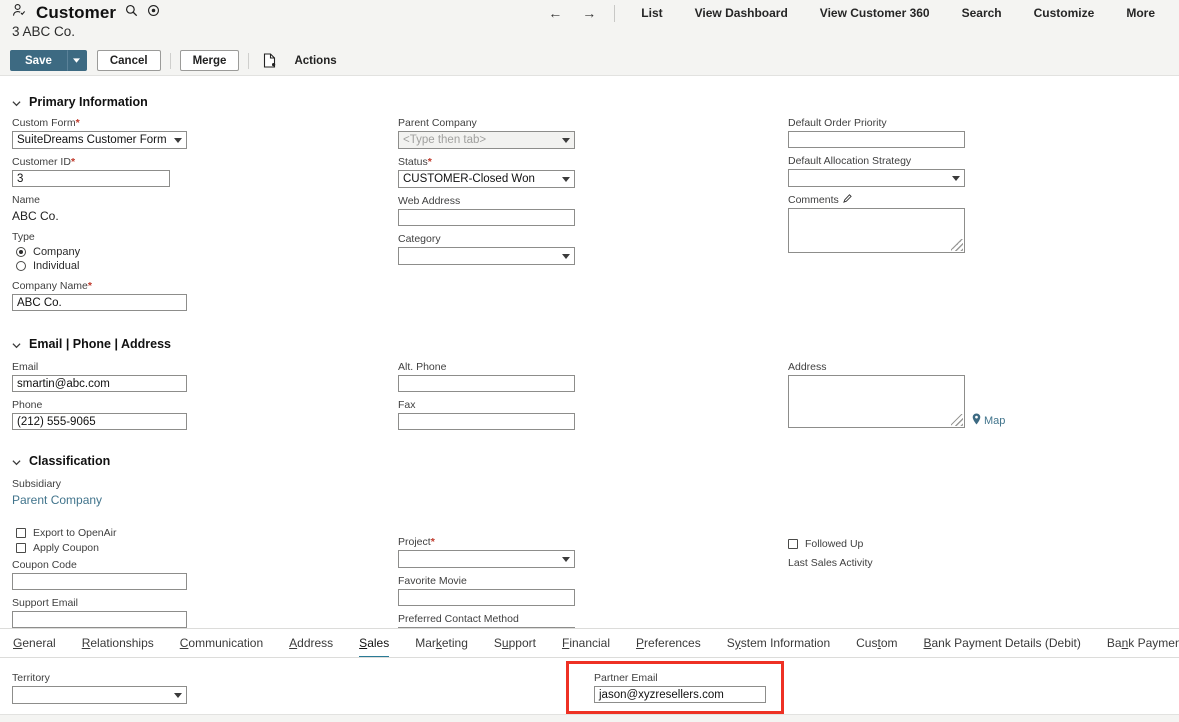 The width and height of the screenshot is (1179, 722). I want to click on tab-bank-payment-details-credit: Bank Payment Details (Credit), so click(1136, 643).